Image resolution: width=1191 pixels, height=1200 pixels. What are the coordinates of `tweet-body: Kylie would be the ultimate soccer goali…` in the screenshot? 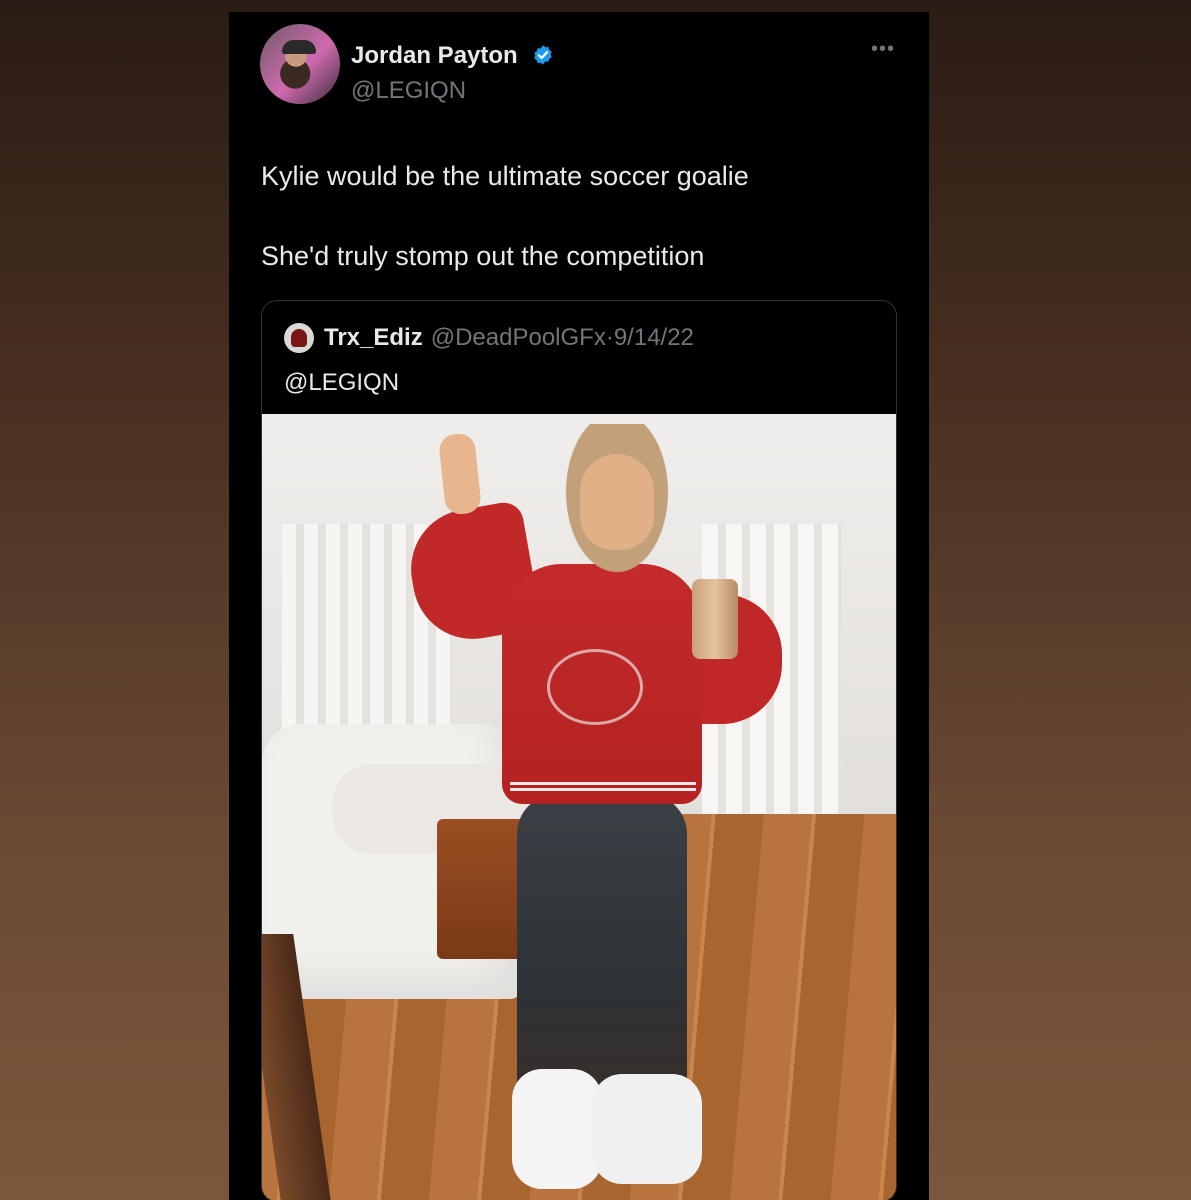 It's located at (581, 238).